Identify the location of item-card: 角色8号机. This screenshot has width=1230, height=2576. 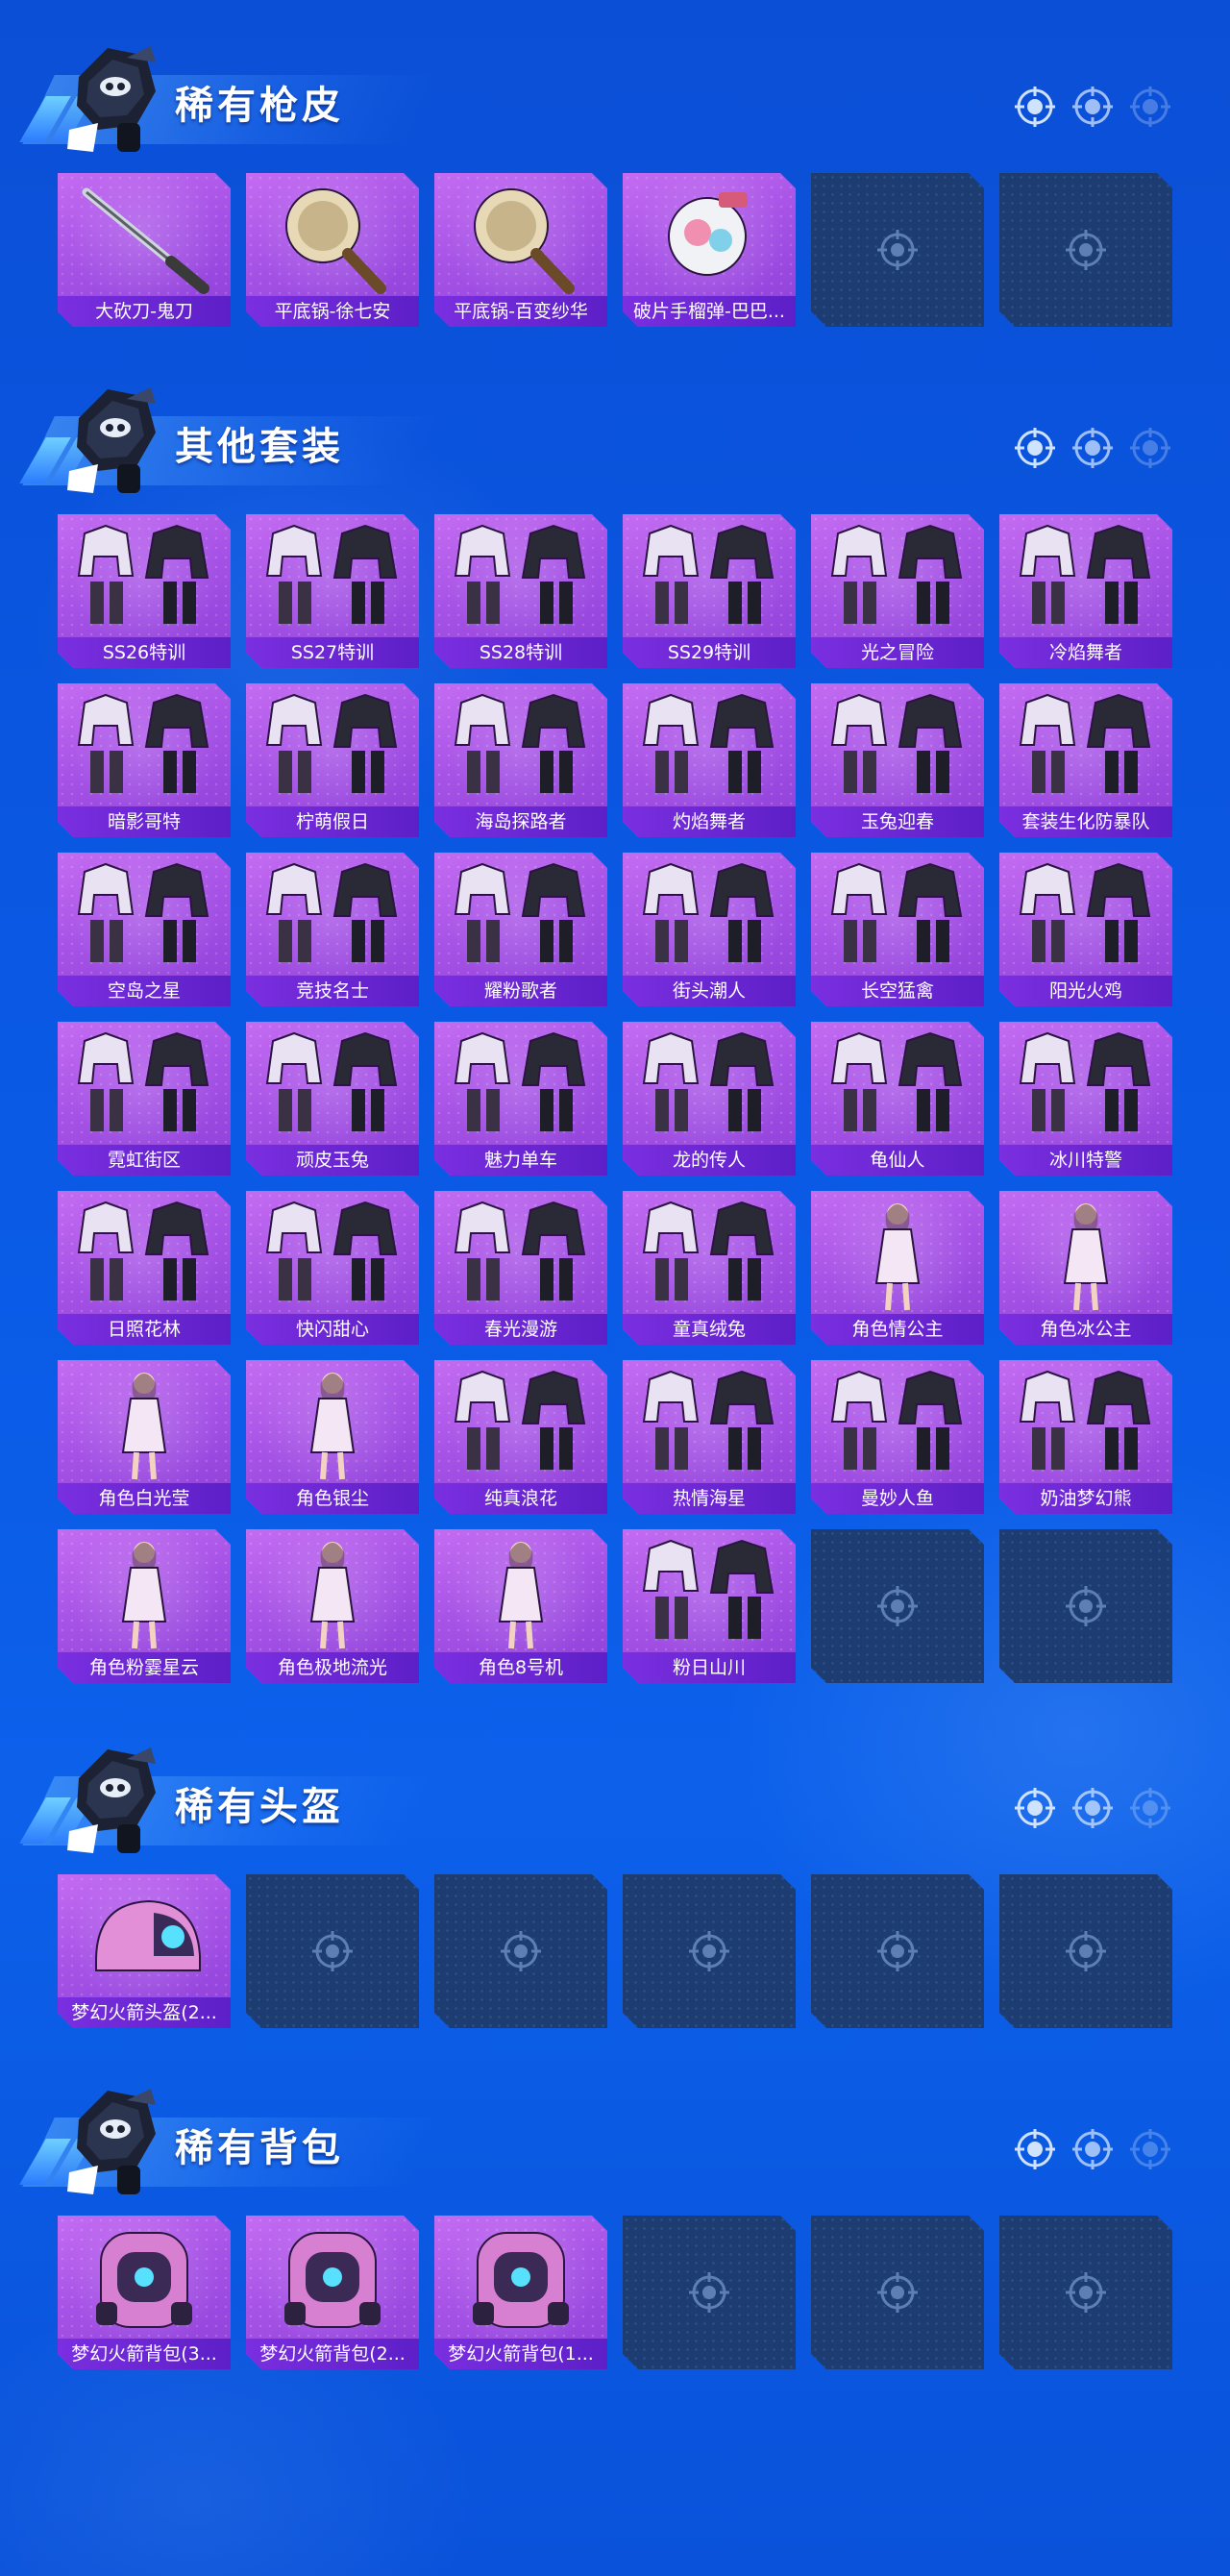
(521, 1606).